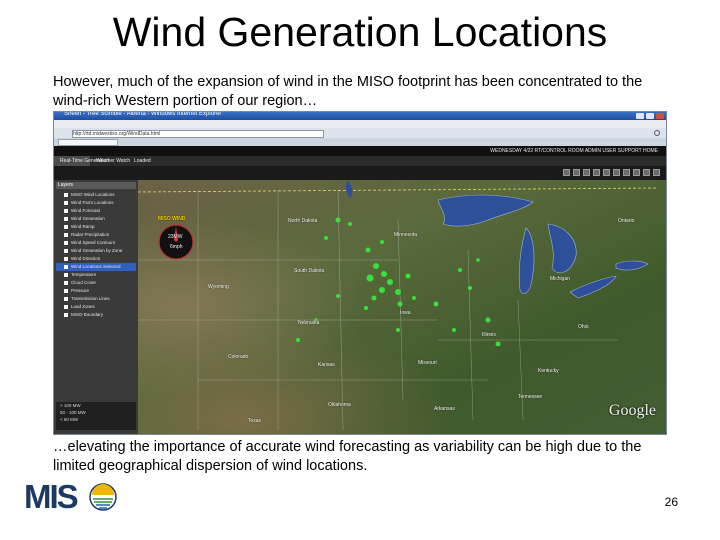 Image resolution: width=720 pixels, height=540 pixels. I want to click on compass-label: MISO WIND, so click(172, 219).